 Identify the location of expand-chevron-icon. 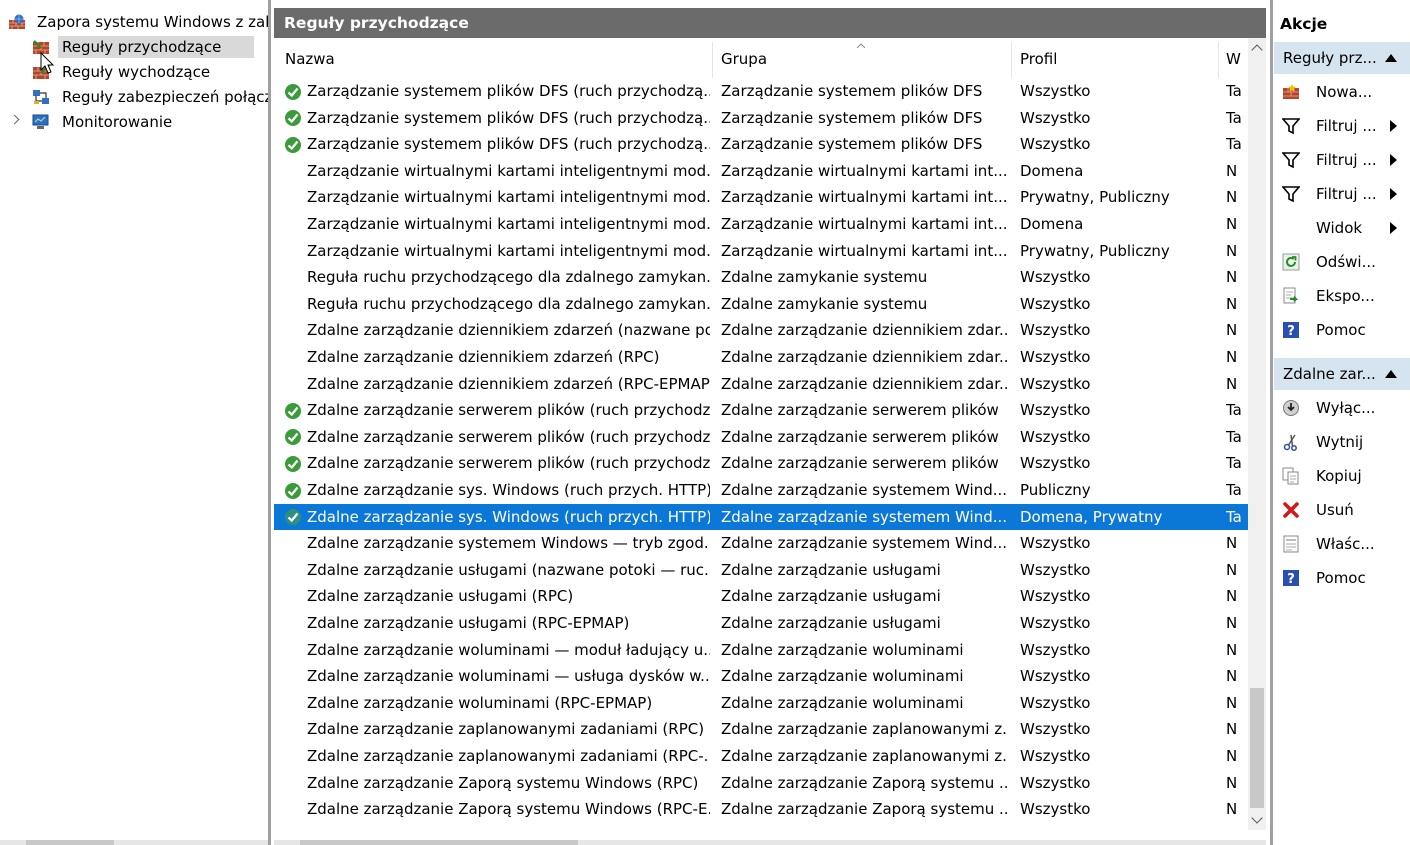
(14, 119).